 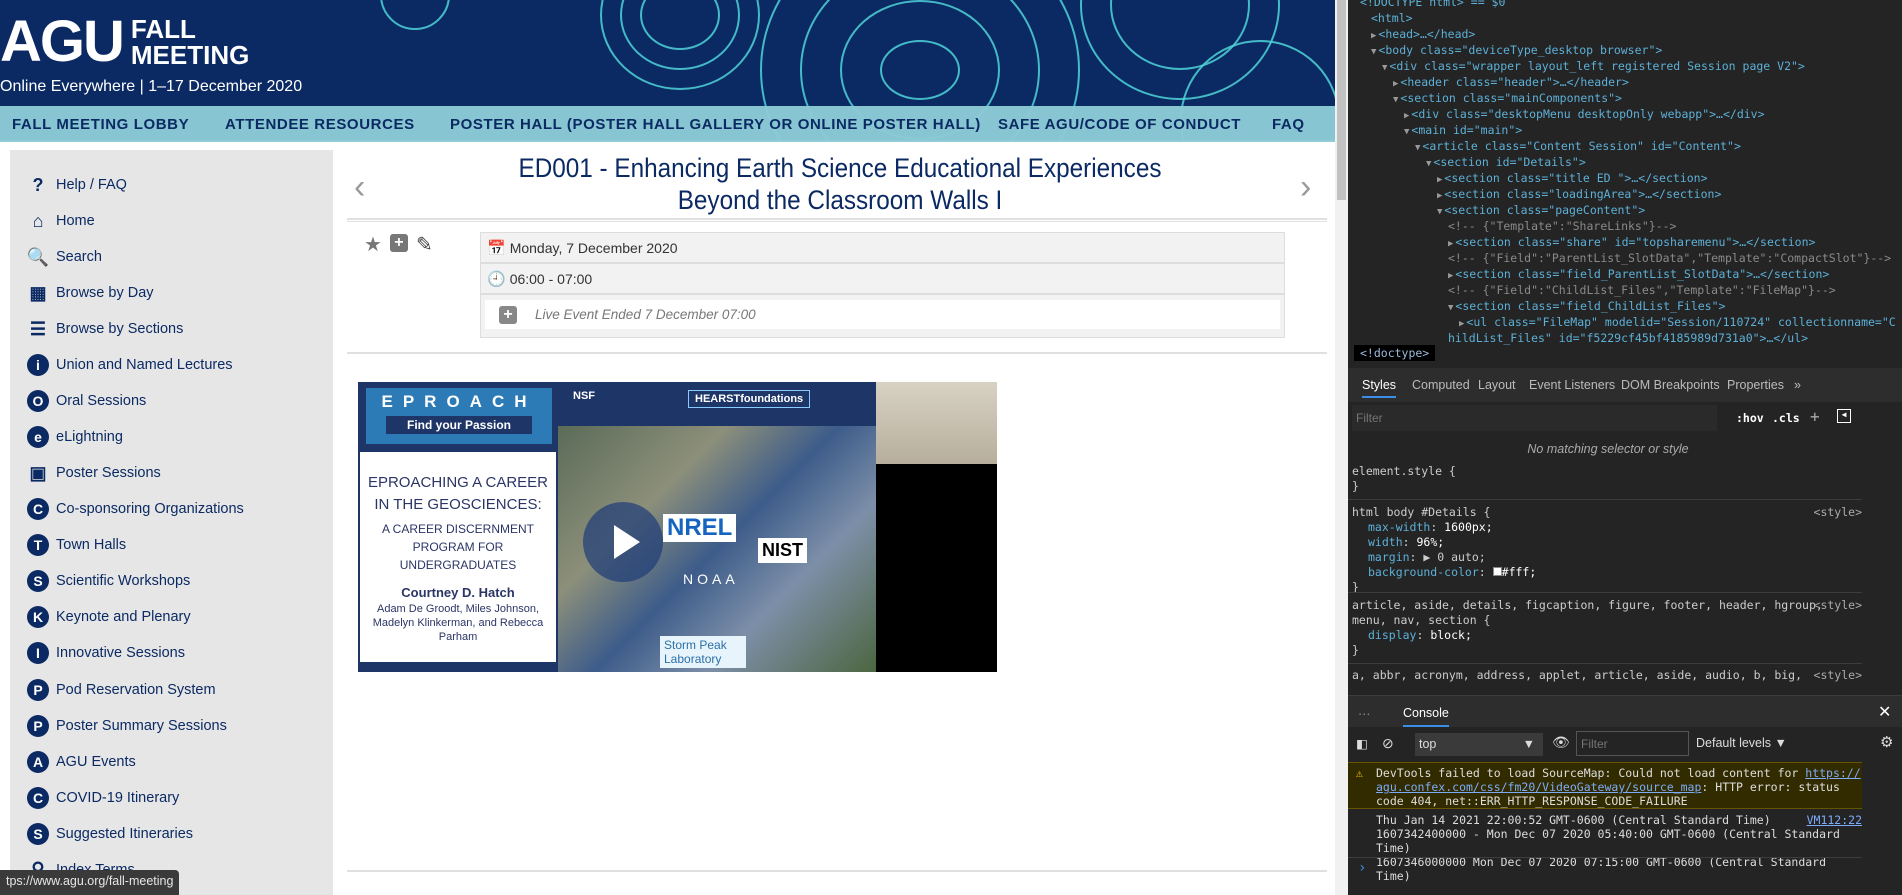 I want to click on letter-o-icon: O, so click(x=38, y=401).